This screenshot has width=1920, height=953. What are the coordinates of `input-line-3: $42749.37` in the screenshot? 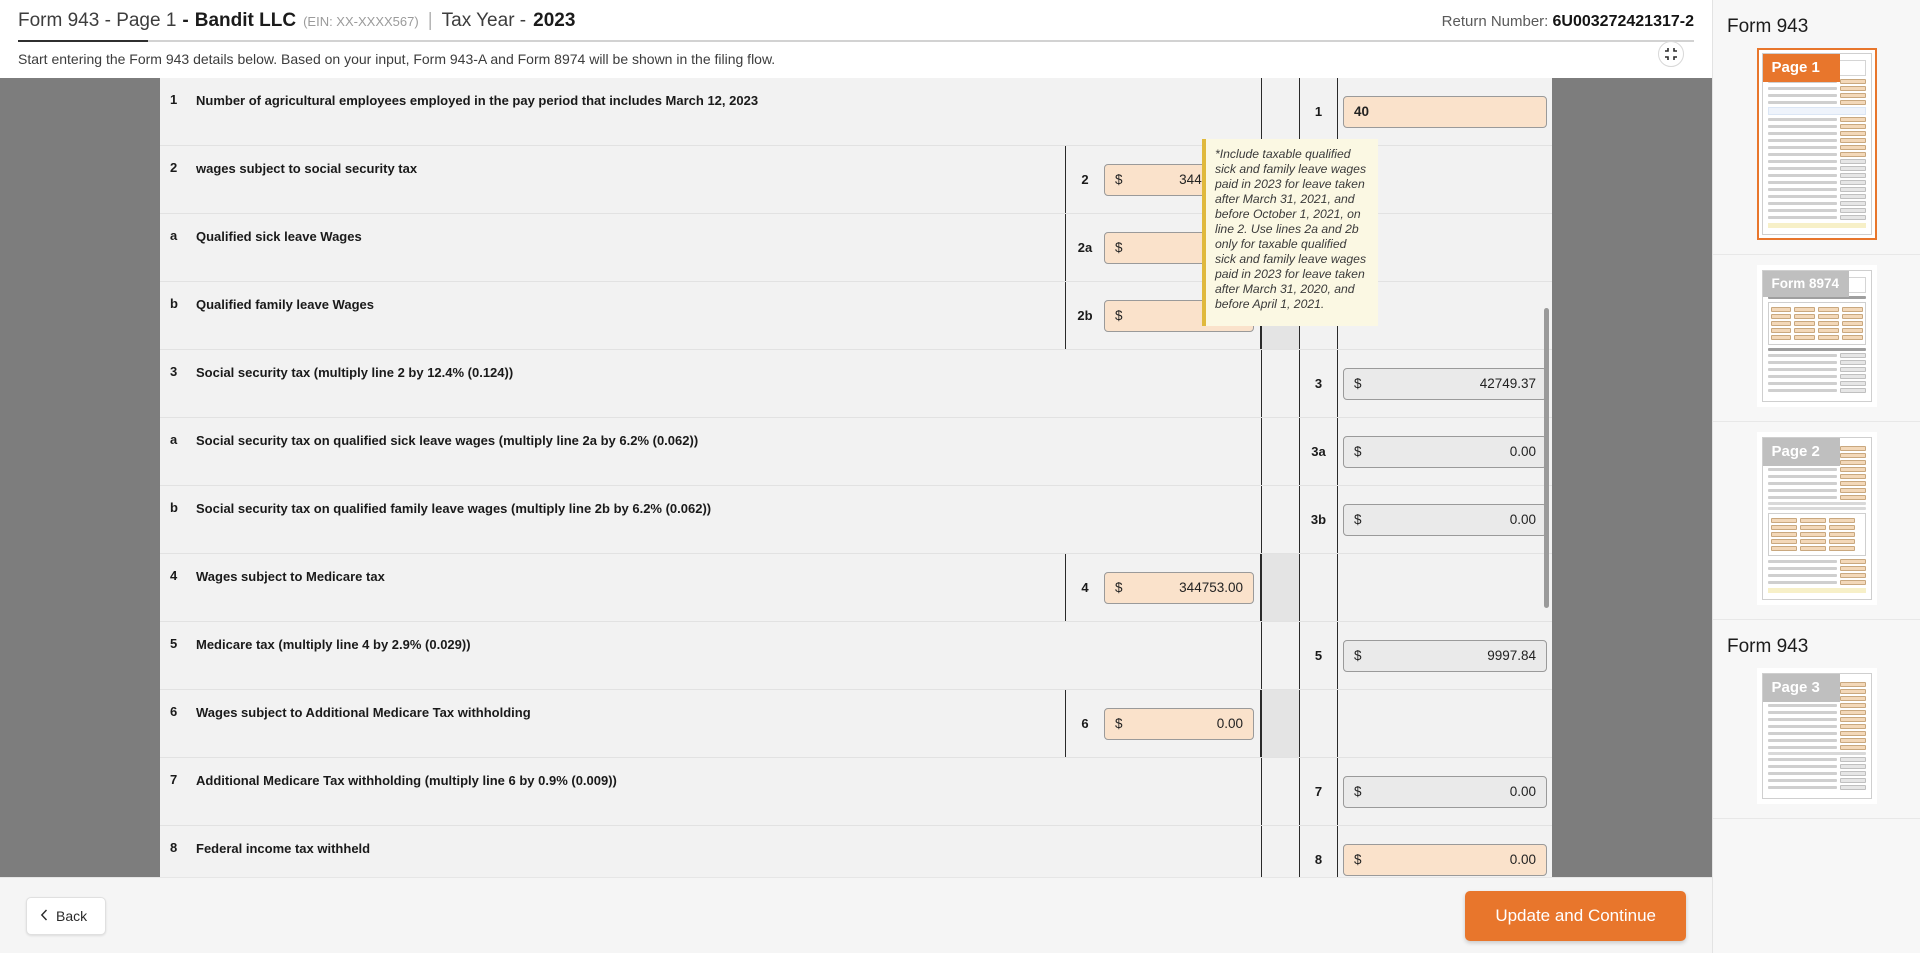 It's located at (1445, 383).